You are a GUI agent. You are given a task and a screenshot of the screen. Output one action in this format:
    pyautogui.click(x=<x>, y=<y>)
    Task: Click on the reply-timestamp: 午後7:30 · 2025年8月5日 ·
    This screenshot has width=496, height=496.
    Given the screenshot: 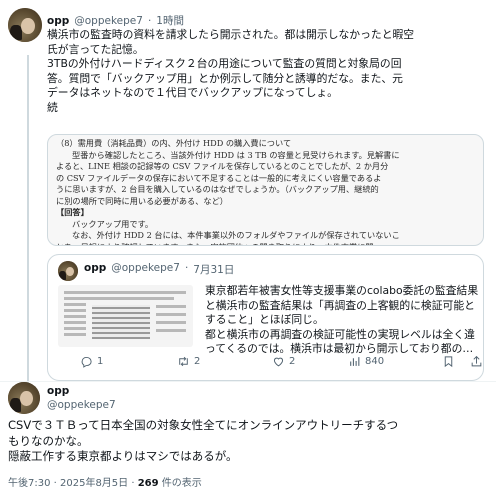 What is the action you would take?
    pyautogui.click(x=73, y=483)
    